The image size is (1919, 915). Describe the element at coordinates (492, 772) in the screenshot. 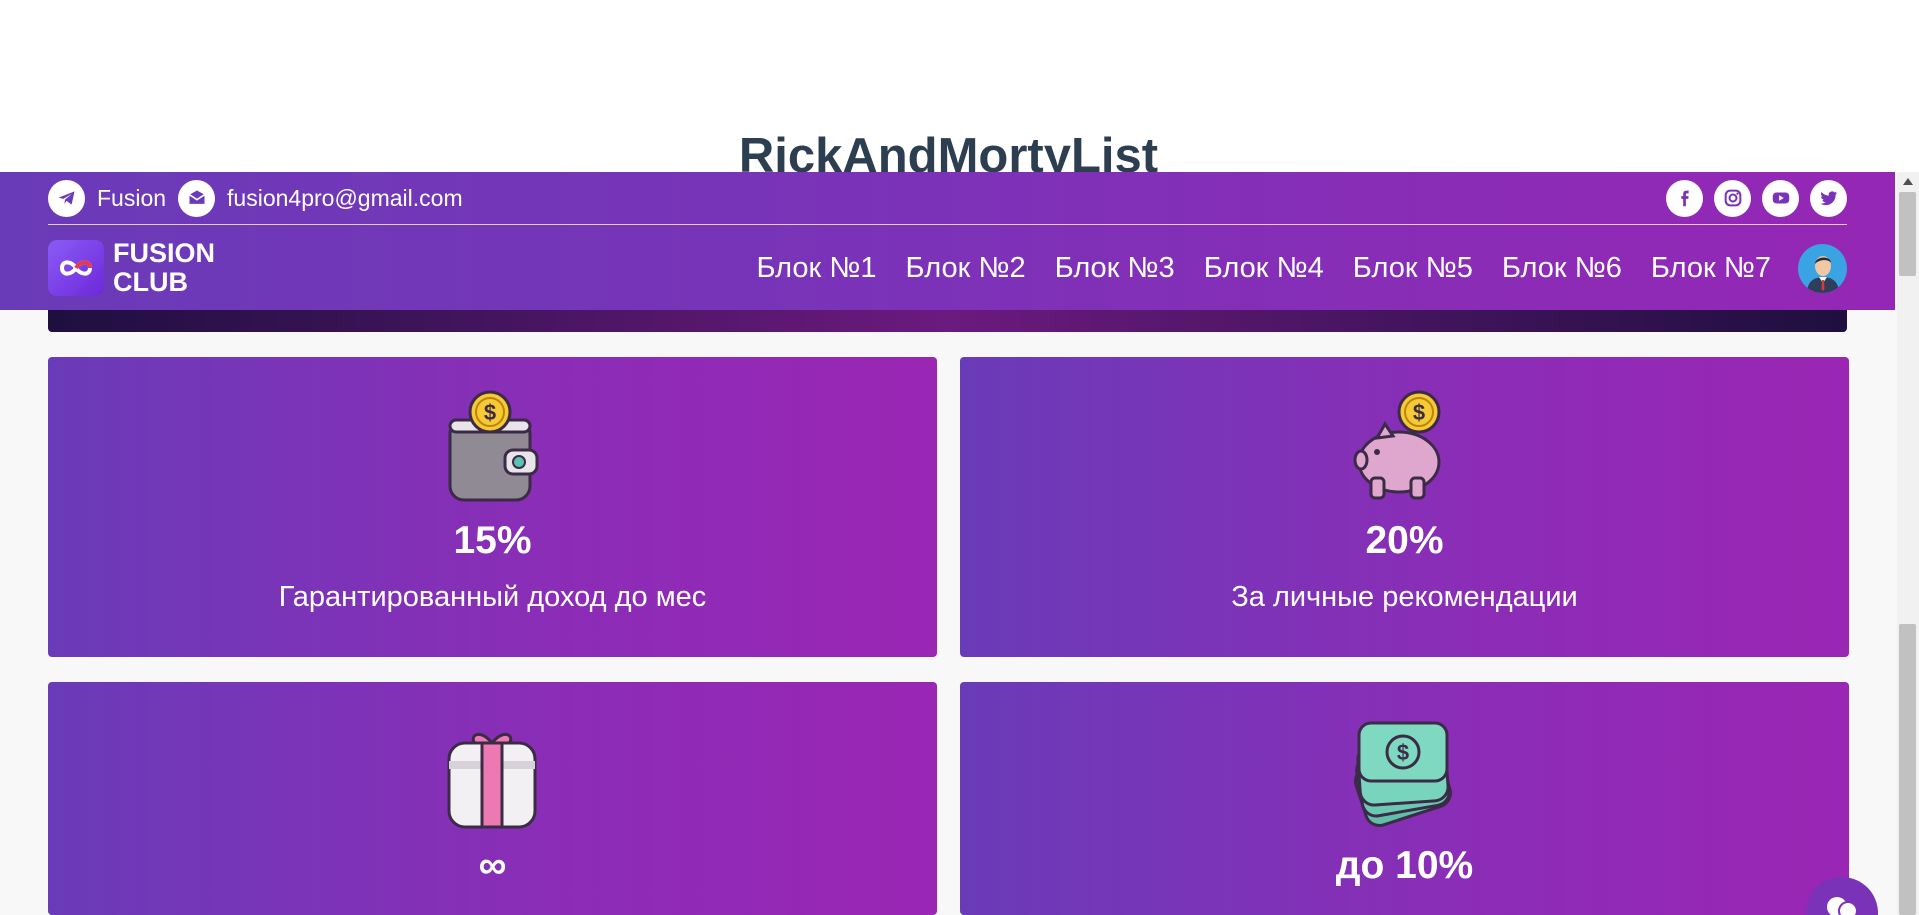

I see `gift-icon` at that location.